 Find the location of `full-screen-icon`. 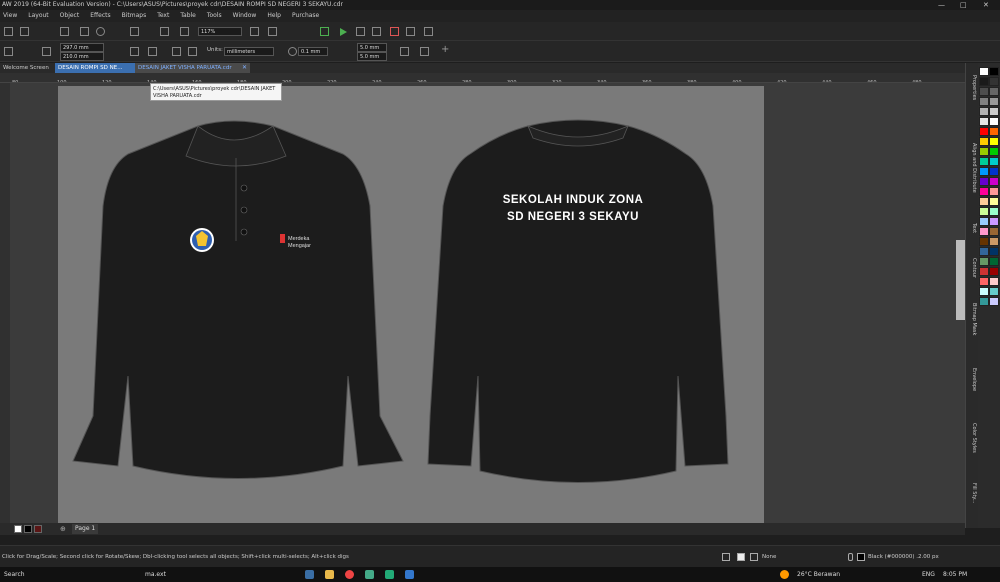

full-screen-icon is located at coordinates (254, 31).